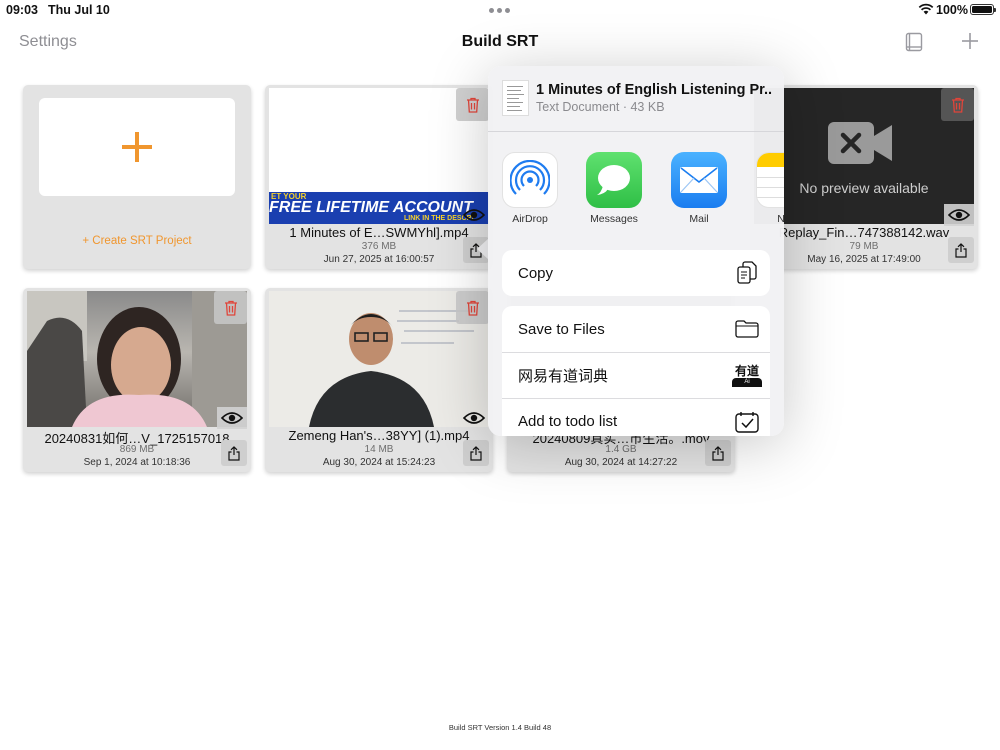 The width and height of the screenshot is (1000, 750). I want to click on wifi-icon, so click(926, 9).